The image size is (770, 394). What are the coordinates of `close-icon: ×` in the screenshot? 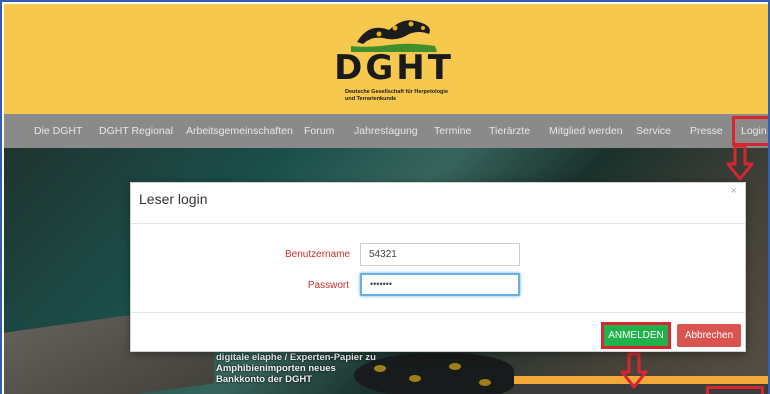 It's located at (734, 191).